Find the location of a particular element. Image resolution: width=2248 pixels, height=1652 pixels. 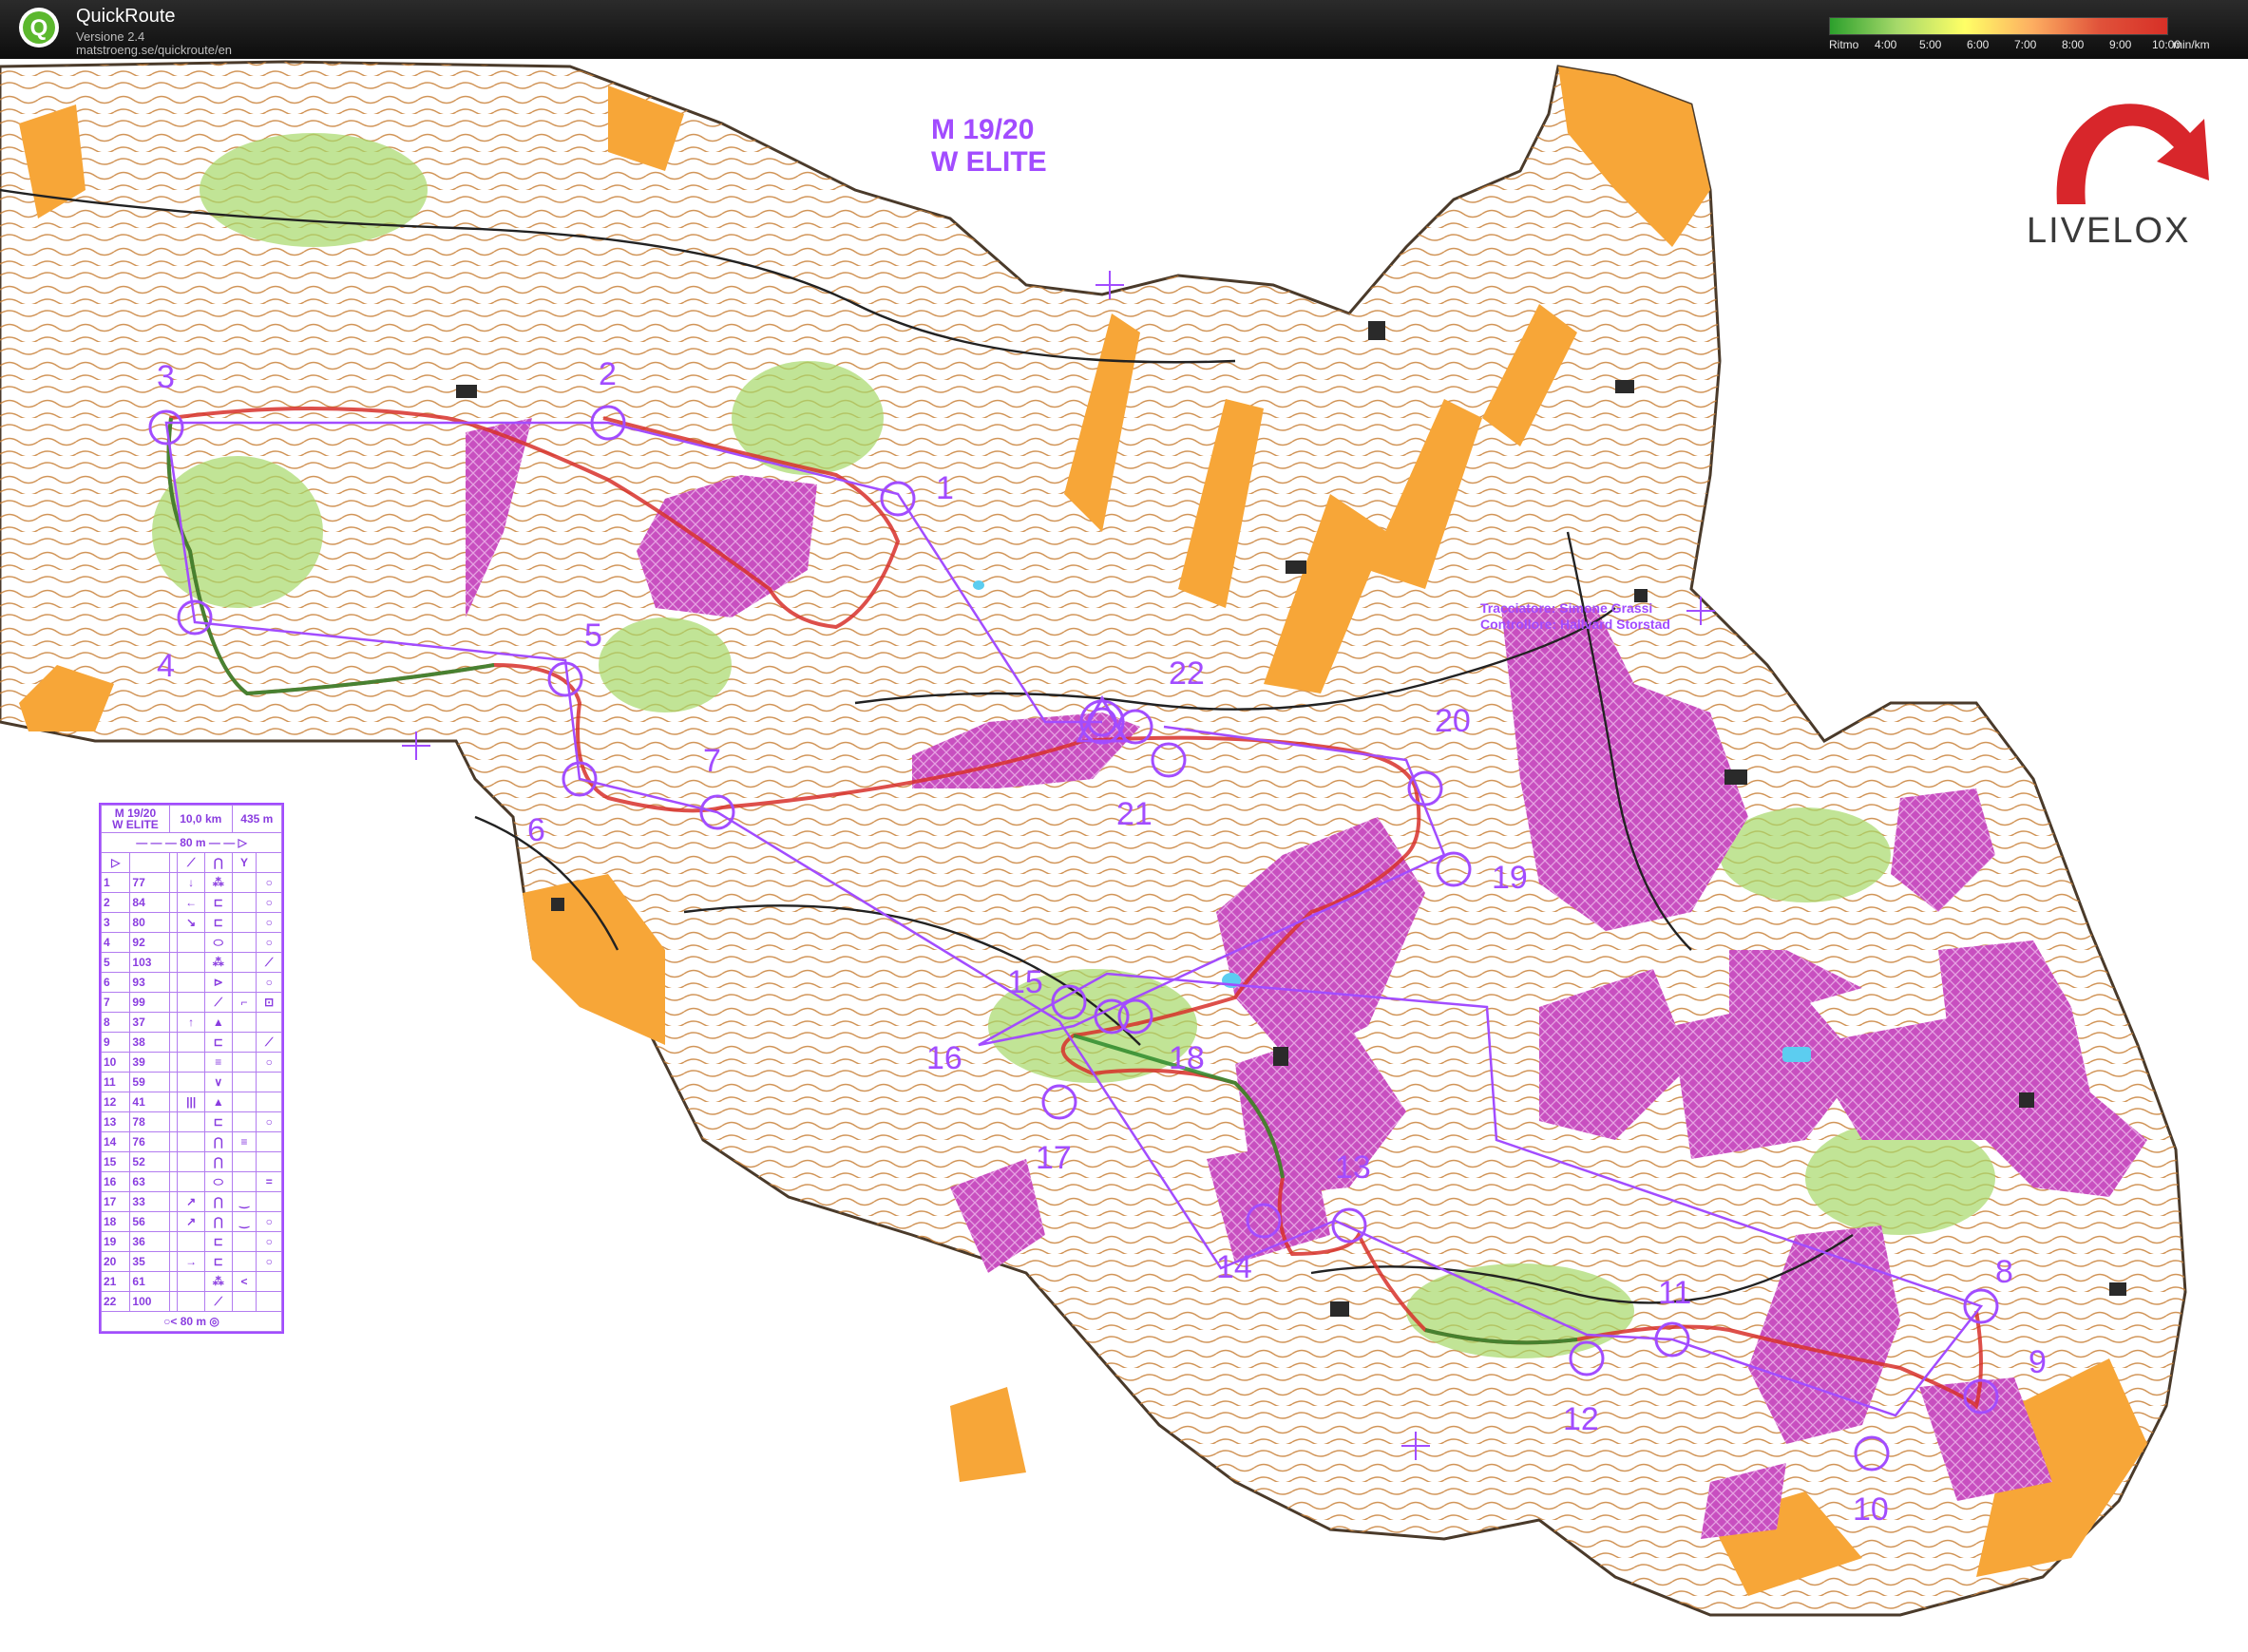

desc-cell-n: 19 is located at coordinates (116, 1241).